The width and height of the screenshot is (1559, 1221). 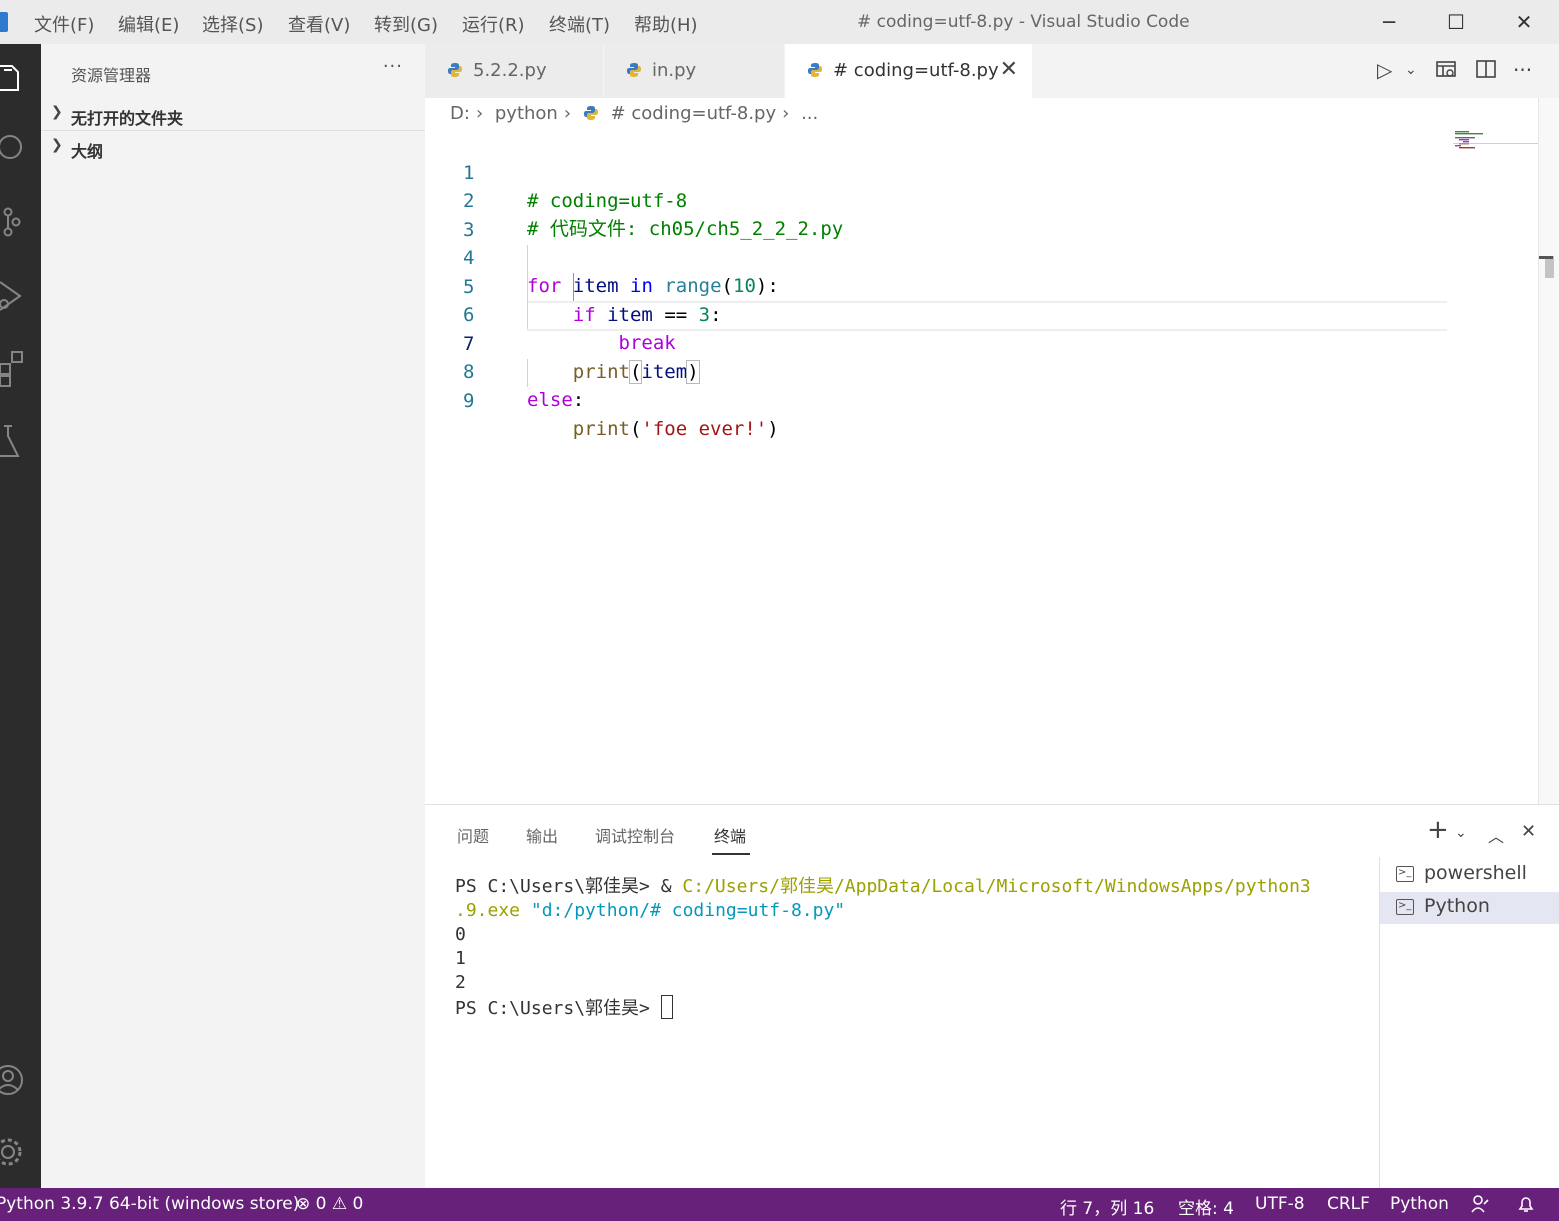 I want to click on menu-selection: 选择(S), so click(x=232, y=24).